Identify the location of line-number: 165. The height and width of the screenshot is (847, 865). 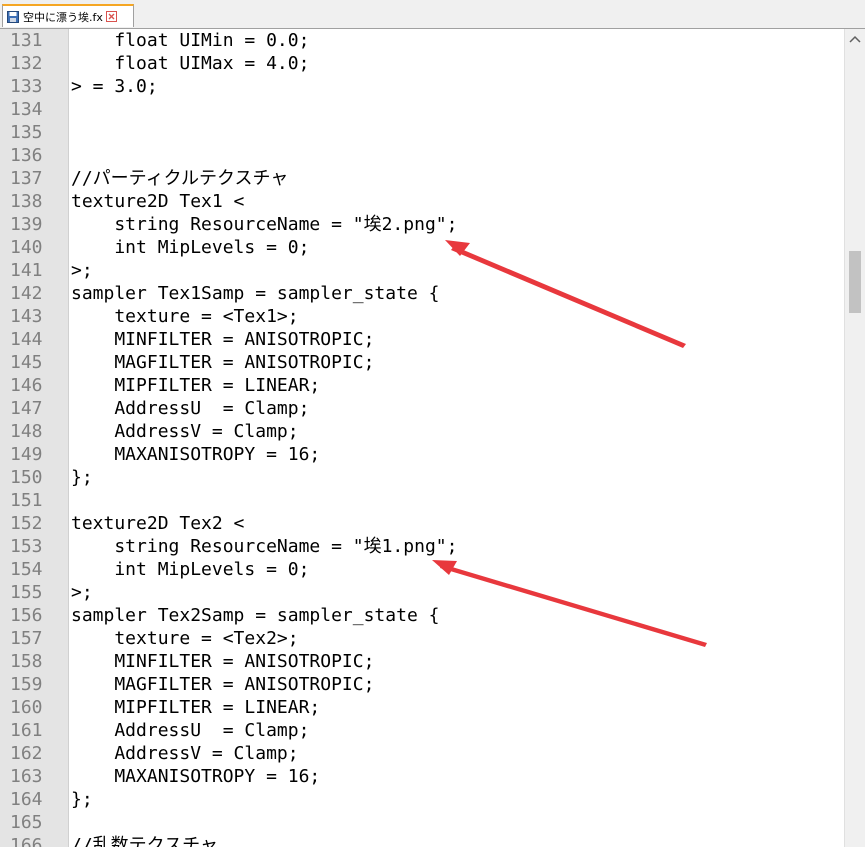
(26, 822).